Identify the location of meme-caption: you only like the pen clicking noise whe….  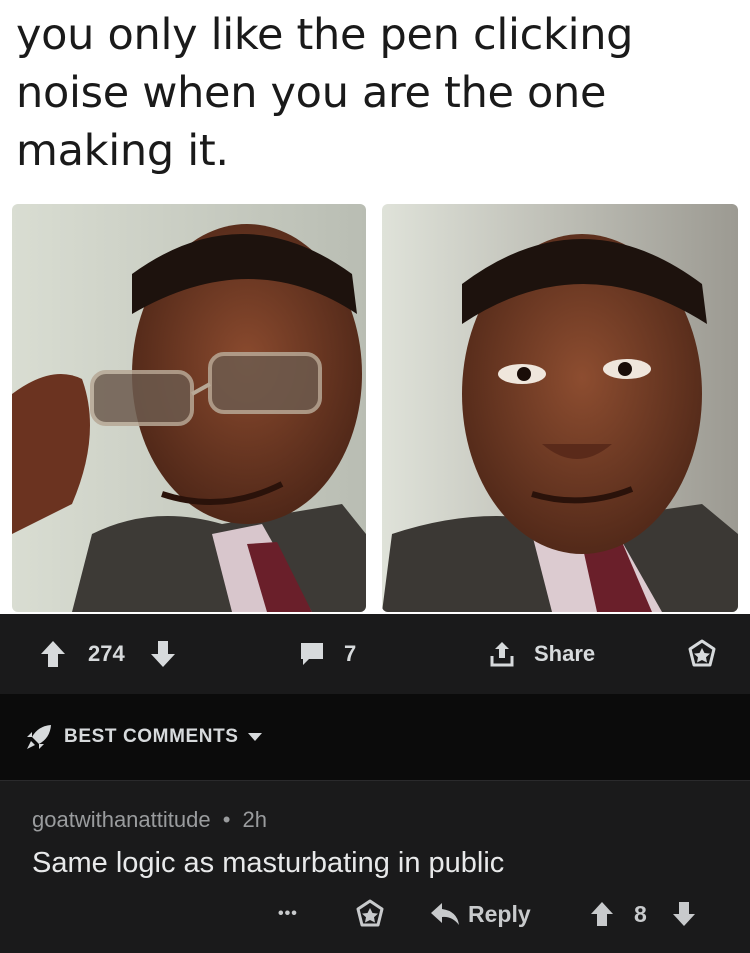
(325, 93).